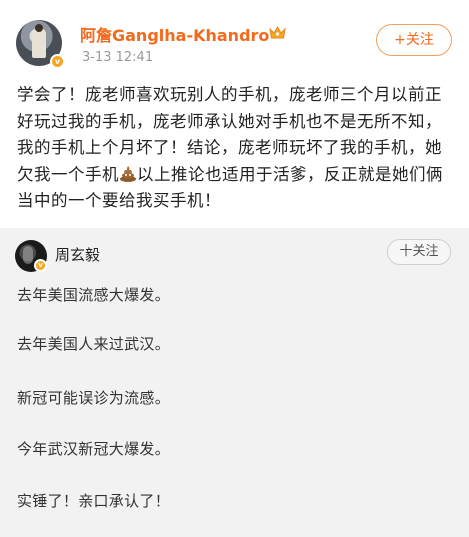 The image size is (469, 537). Describe the element at coordinates (174, 34) in the screenshot. I see `author-name: 阿詹Ganglha-Khandro` at that location.